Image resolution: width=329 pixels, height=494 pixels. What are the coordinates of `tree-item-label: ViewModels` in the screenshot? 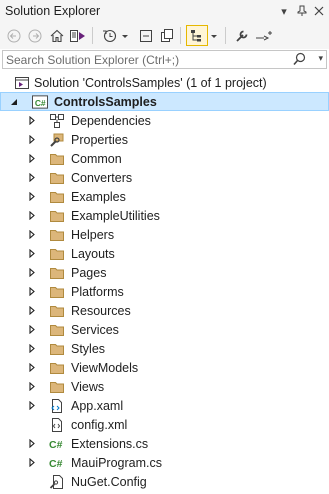 It's located at (105, 367).